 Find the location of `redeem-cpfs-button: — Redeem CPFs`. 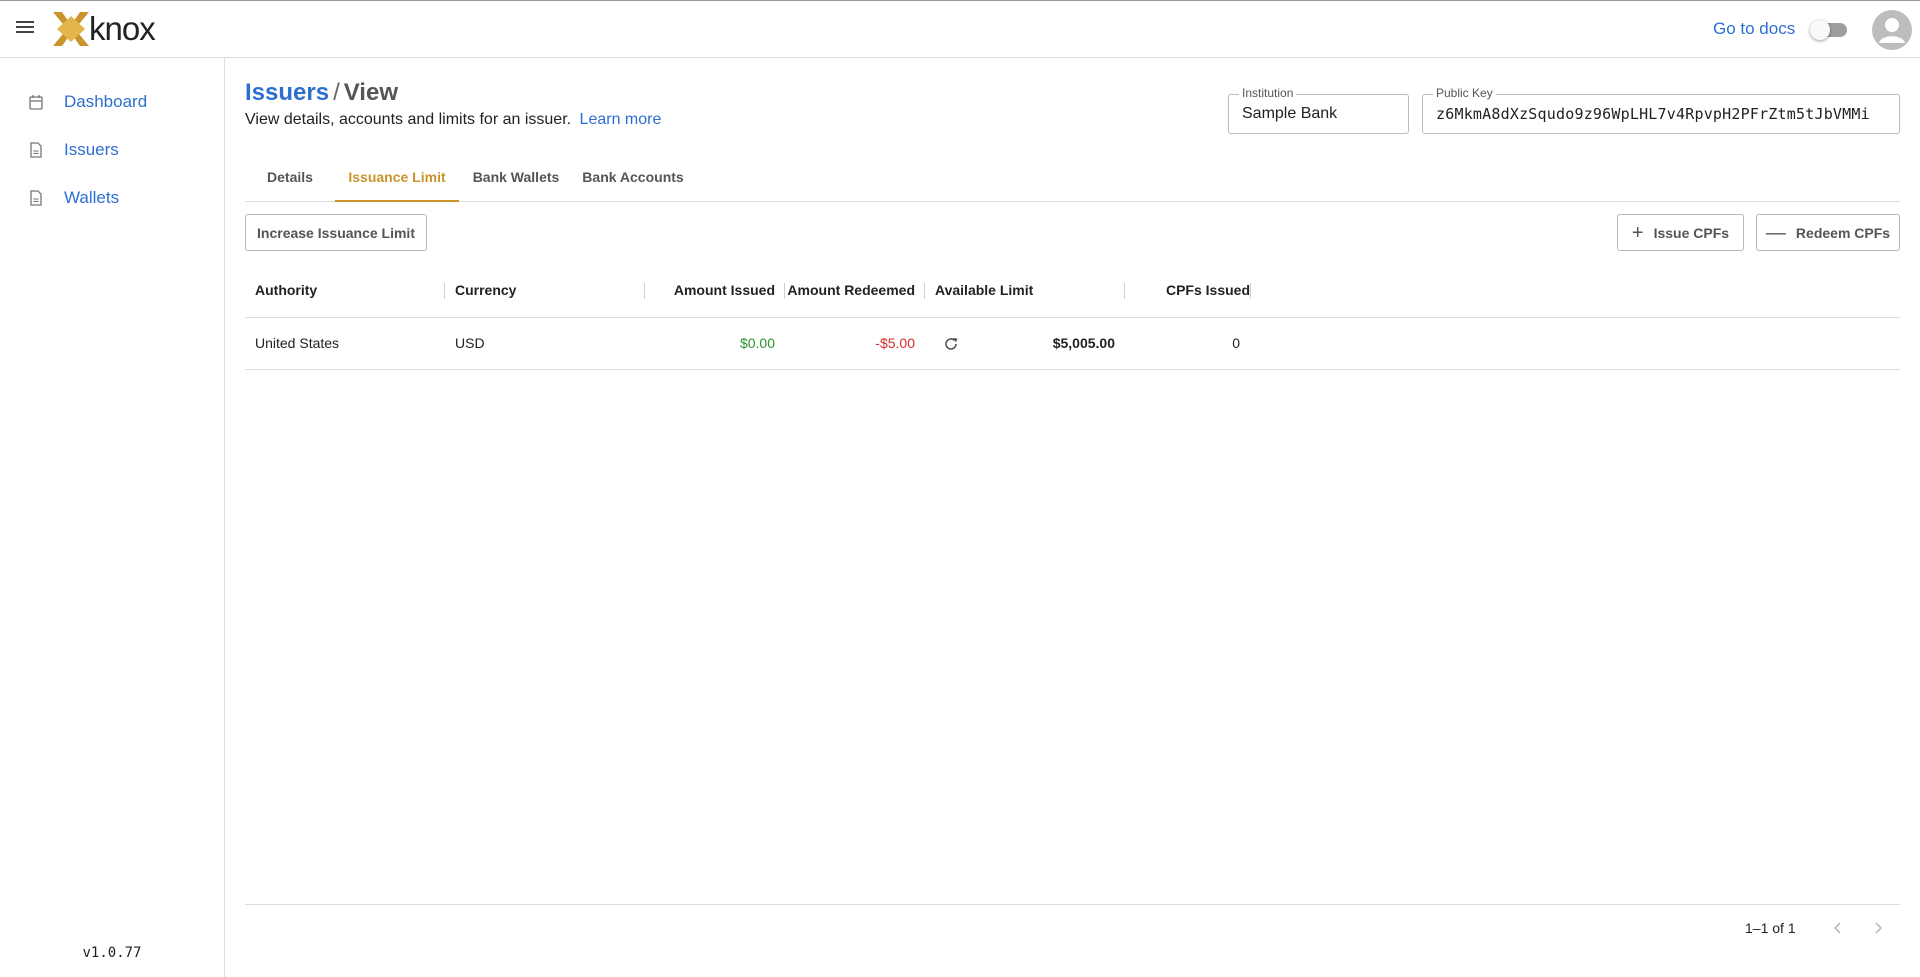

redeem-cpfs-button: — Redeem CPFs is located at coordinates (1828, 232).